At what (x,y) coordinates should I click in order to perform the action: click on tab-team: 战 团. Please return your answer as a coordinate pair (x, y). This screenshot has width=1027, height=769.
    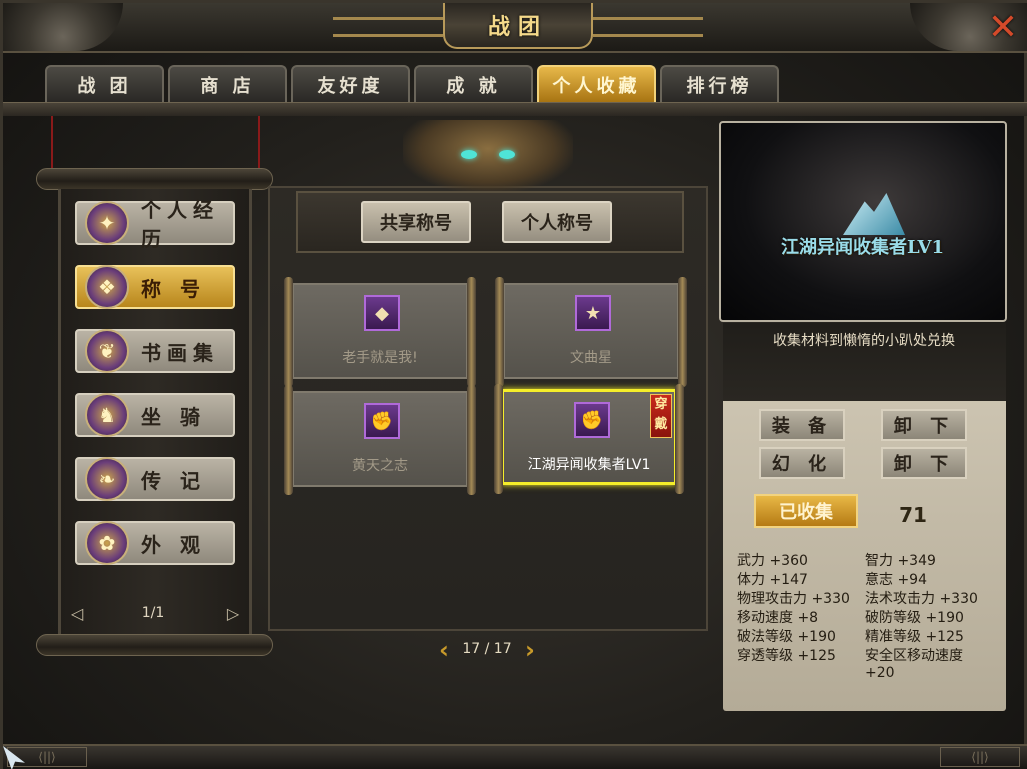
    Looking at the image, I should click on (104, 83).